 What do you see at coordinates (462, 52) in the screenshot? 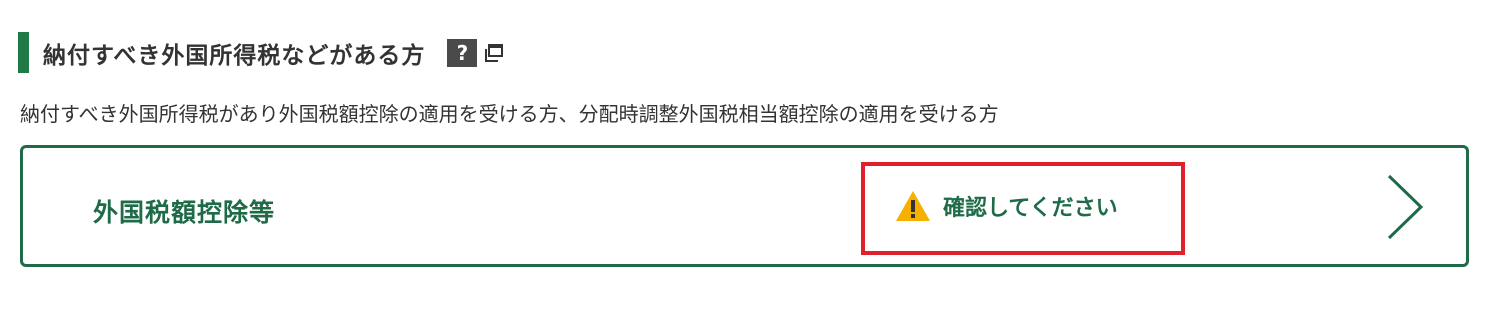
I see `help-icon: ?` at bounding box center [462, 52].